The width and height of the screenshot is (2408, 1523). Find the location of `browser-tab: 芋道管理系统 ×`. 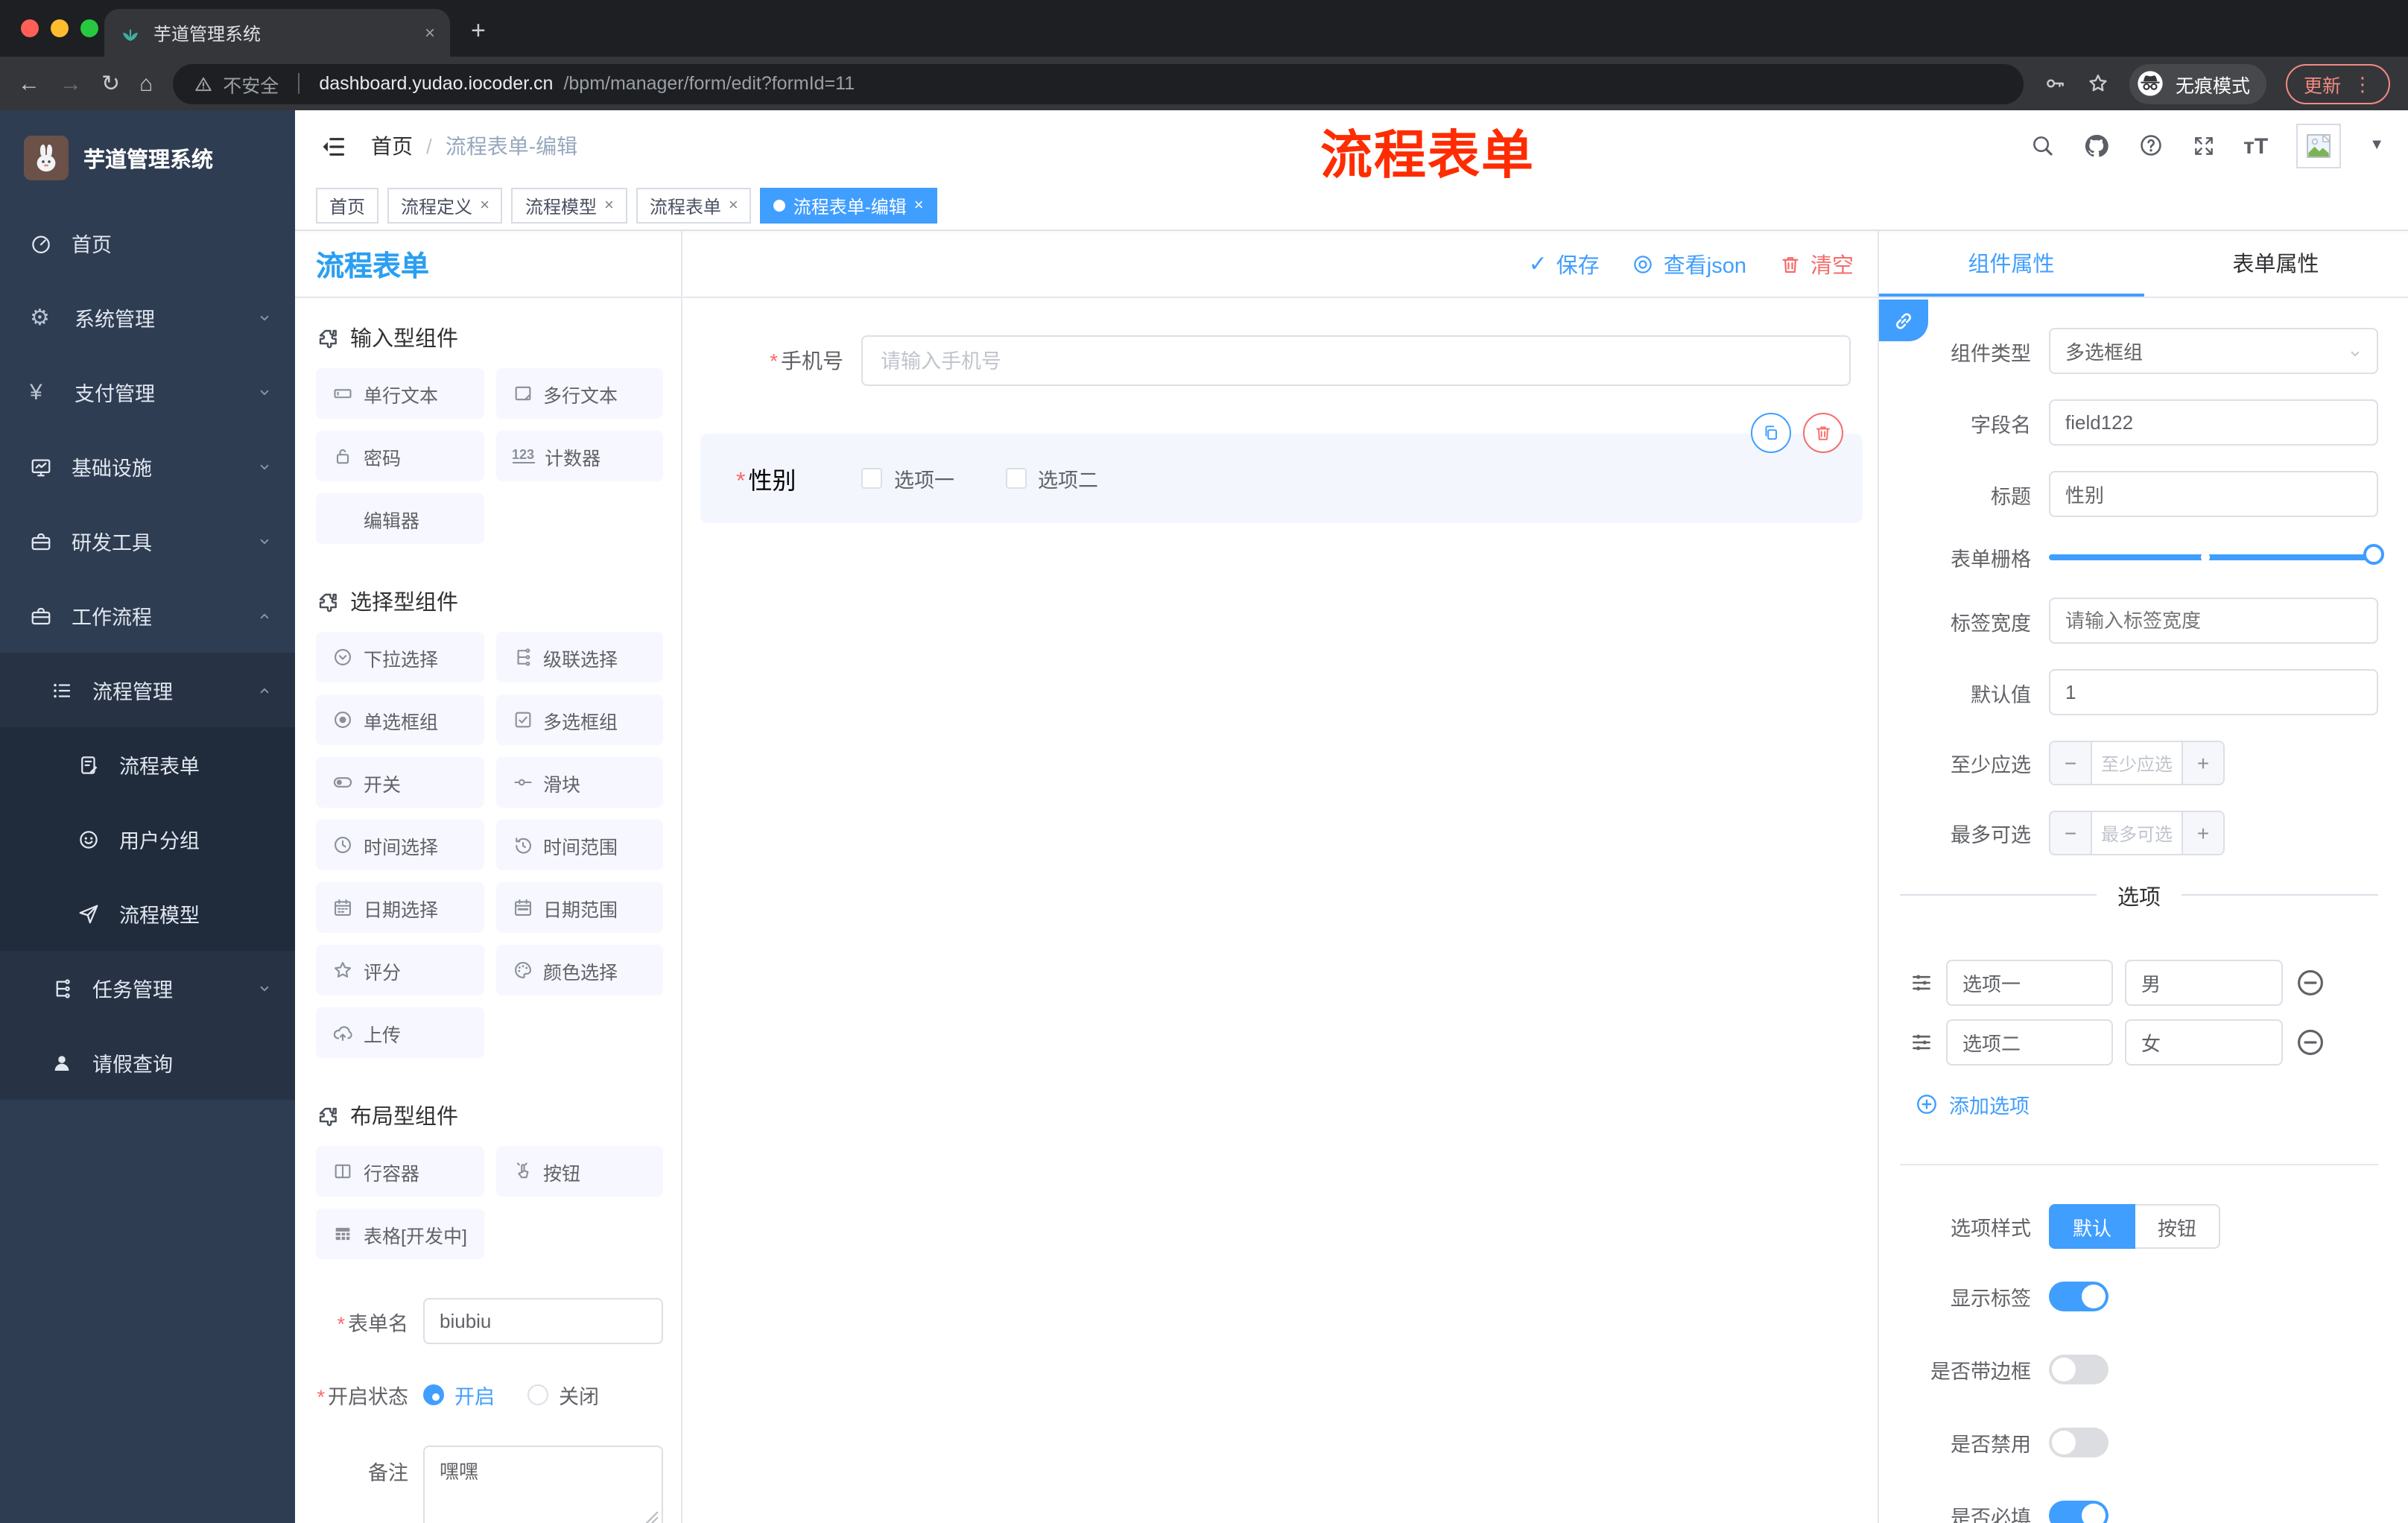

browser-tab: 芋道管理系统 × is located at coordinates (277, 33).